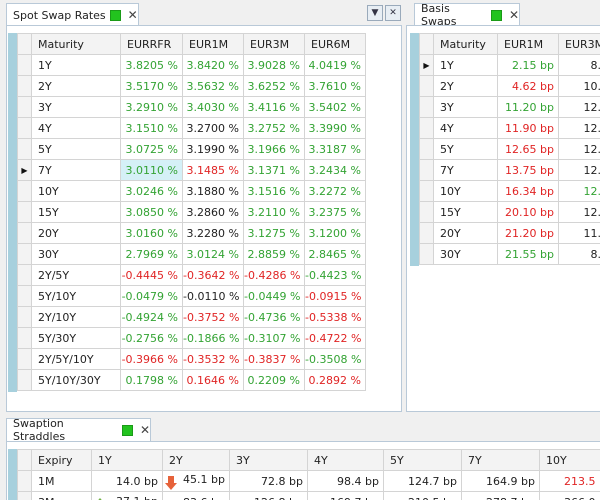 The image size is (600, 500). Describe the element at coordinates (127, 460) in the screenshot. I see `column-header: 1Y` at that location.